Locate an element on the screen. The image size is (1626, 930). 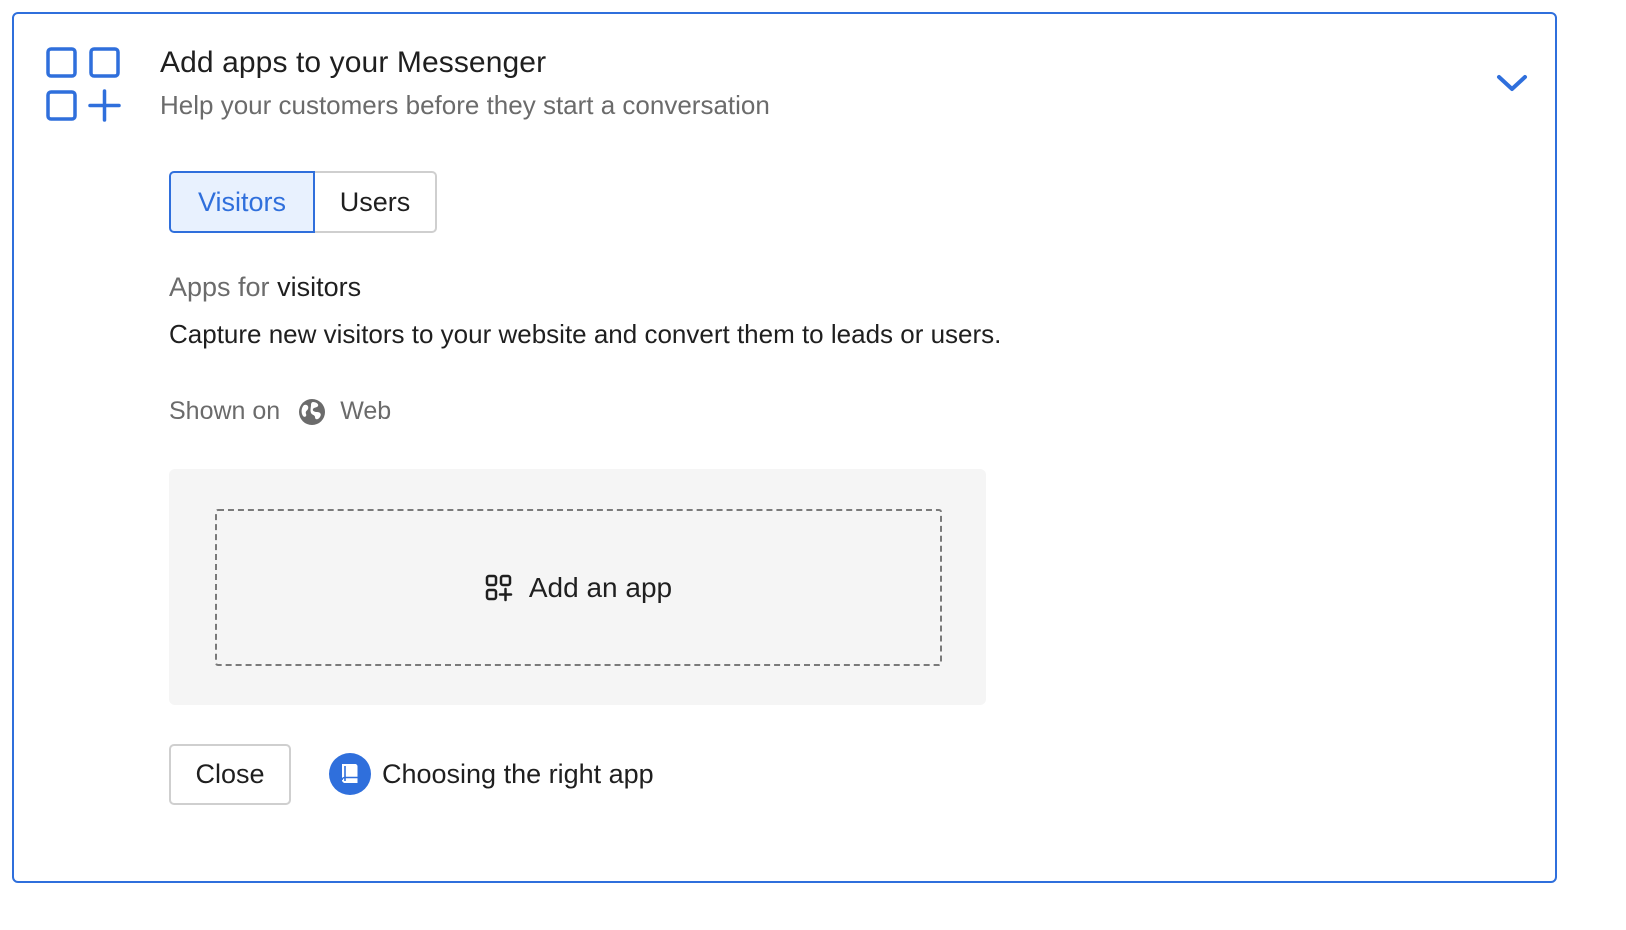
add-app-button: Add an app is located at coordinates (578, 587).